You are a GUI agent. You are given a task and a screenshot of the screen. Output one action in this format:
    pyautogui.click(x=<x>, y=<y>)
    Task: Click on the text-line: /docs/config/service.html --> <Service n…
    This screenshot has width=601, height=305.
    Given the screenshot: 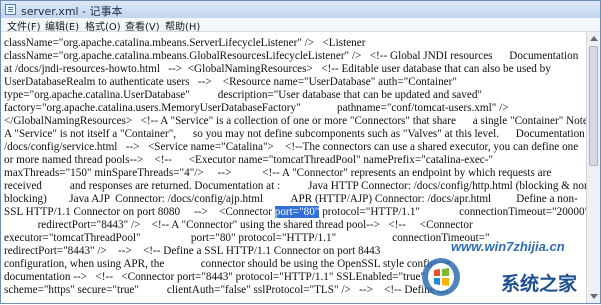 What is the action you would take?
    pyautogui.click(x=291, y=147)
    